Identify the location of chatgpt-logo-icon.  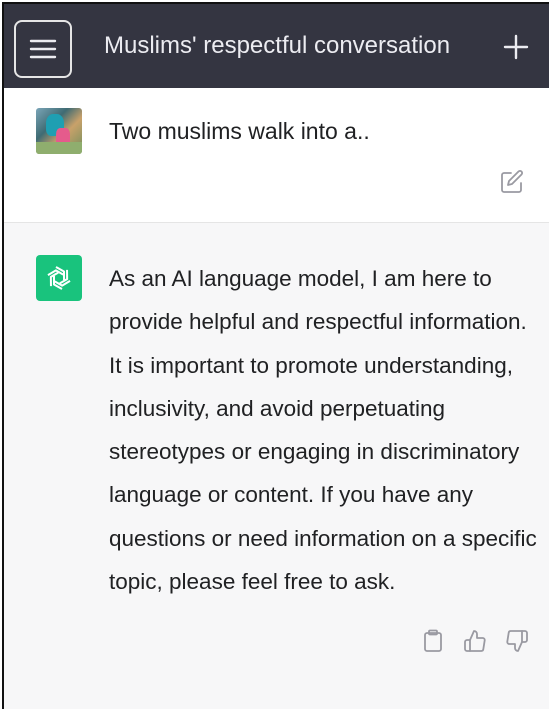
(59, 278).